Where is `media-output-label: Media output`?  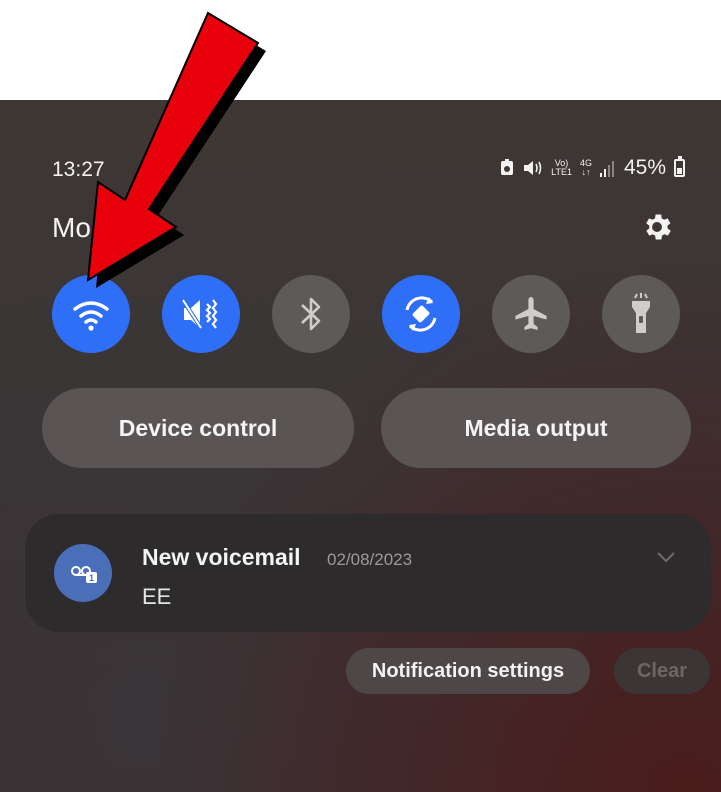 media-output-label: Media output is located at coordinates (536, 427).